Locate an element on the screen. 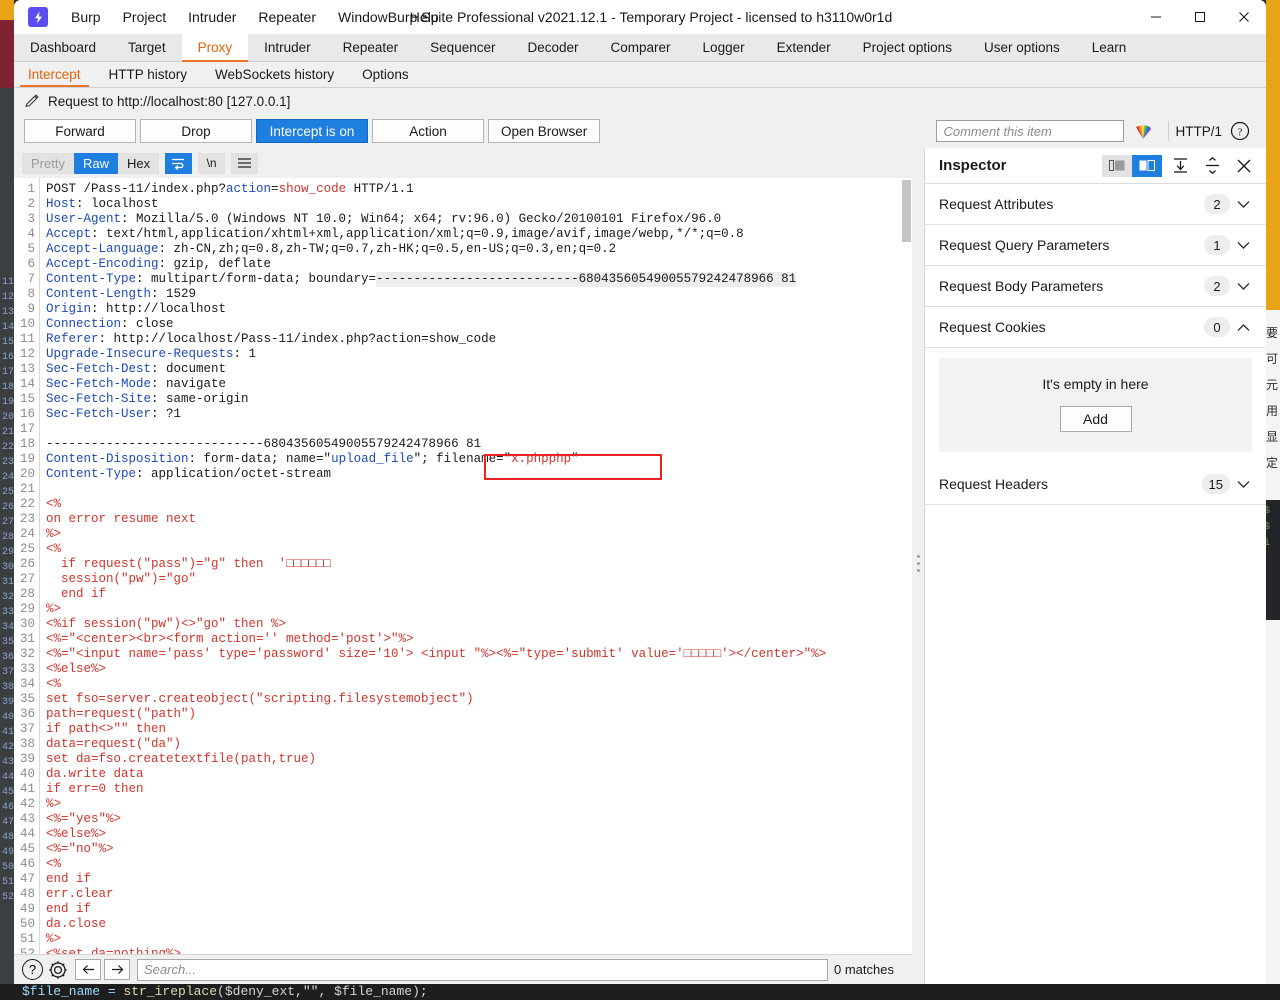 This screenshot has width=1280, height=1000. subtab-intercept: Intercept is located at coordinates (54, 74).